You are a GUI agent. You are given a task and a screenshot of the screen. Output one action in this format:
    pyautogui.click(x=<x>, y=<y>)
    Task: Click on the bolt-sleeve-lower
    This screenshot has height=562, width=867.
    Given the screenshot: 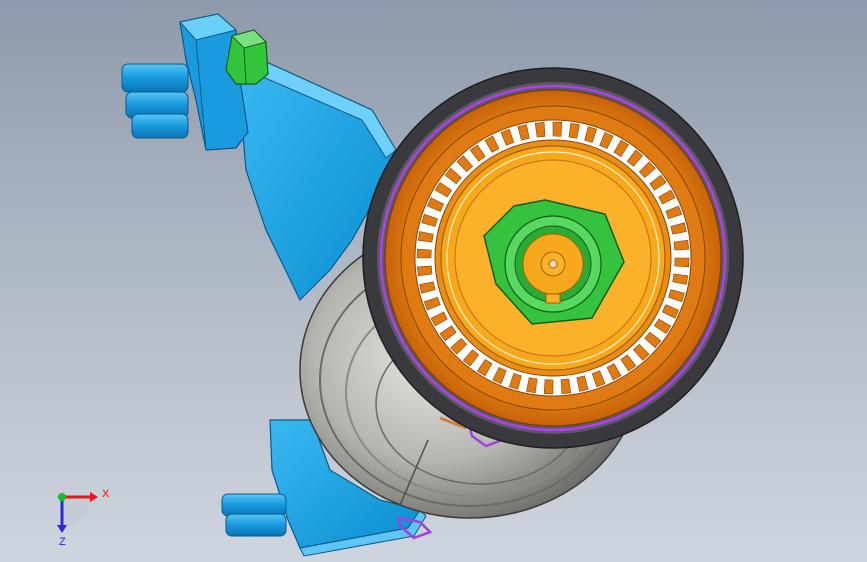 What is the action you would take?
    pyautogui.click(x=254, y=515)
    